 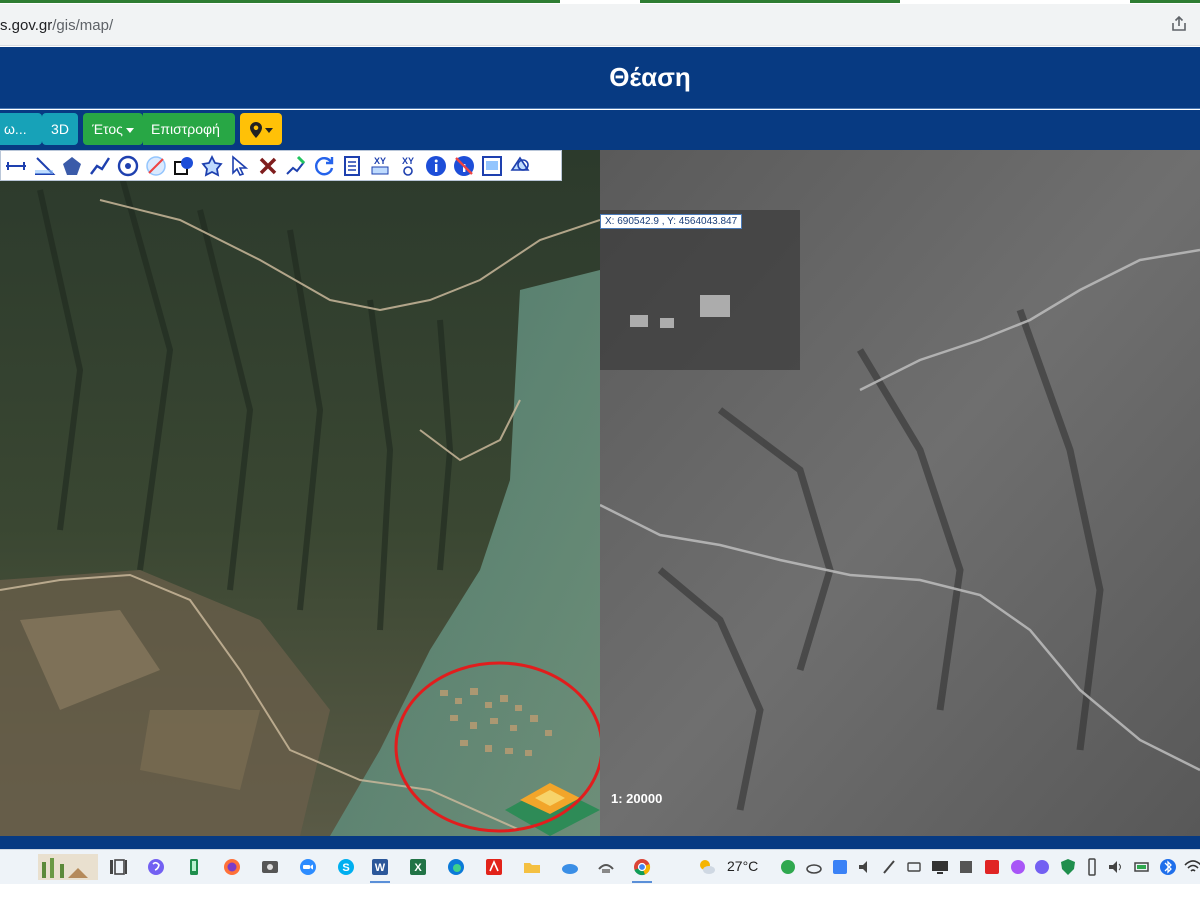 I want to click on main-toolbar: ω... 3D Έτος Επιστροφή, so click(x=600, y=137).